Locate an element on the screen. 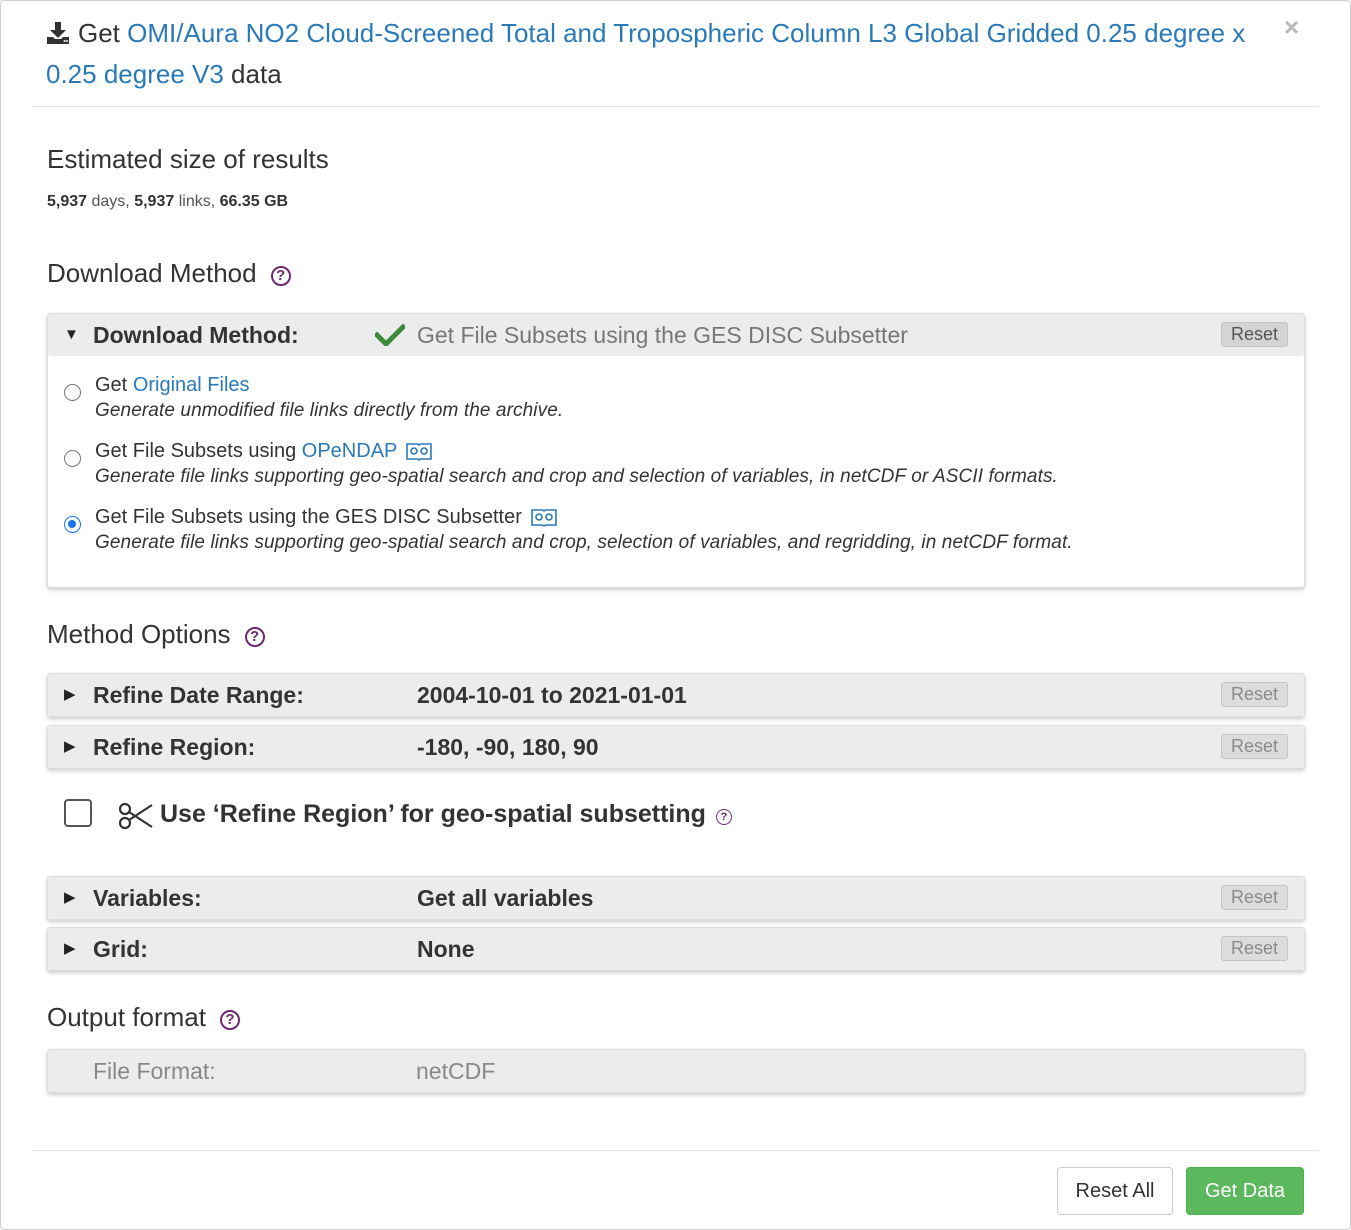 The height and width of the screenshot is (1230, 1351). original-files-link: Original Files is located at coordinates (191, 385).